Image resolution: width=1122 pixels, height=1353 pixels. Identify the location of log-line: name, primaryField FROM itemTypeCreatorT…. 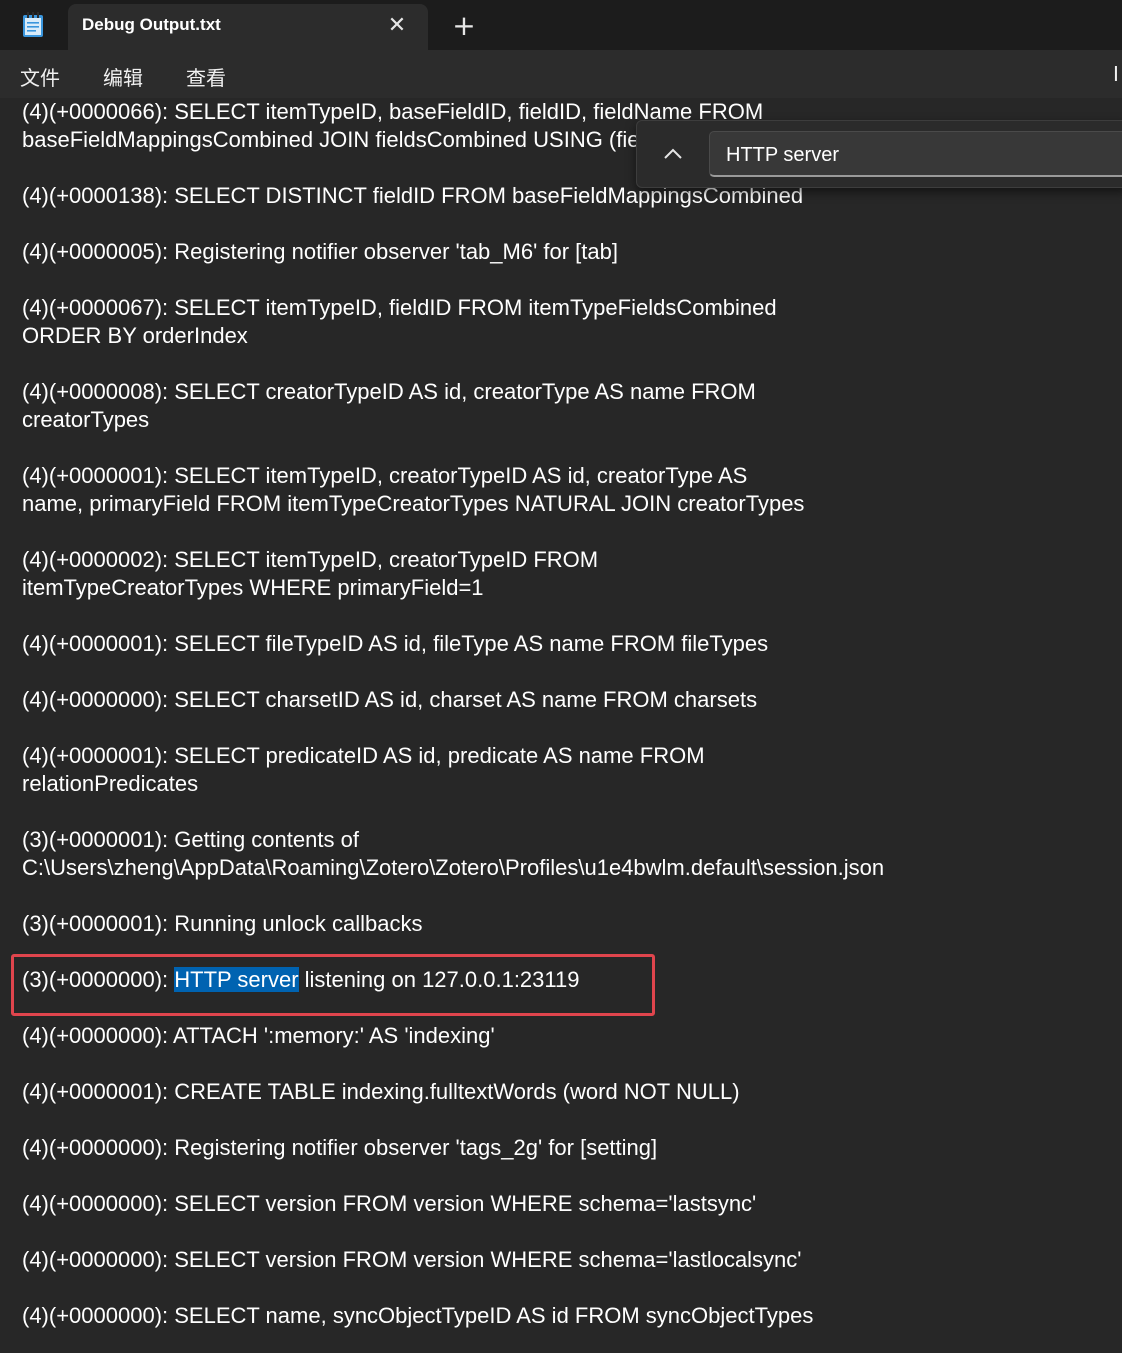
(413, 503).